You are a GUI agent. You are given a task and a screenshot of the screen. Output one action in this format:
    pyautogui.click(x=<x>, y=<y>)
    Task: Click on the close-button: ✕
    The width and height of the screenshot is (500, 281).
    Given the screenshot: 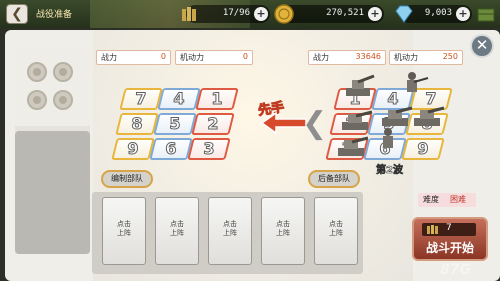 What is the action you would take?
    pyautogui.click(x=482, y=46)
    